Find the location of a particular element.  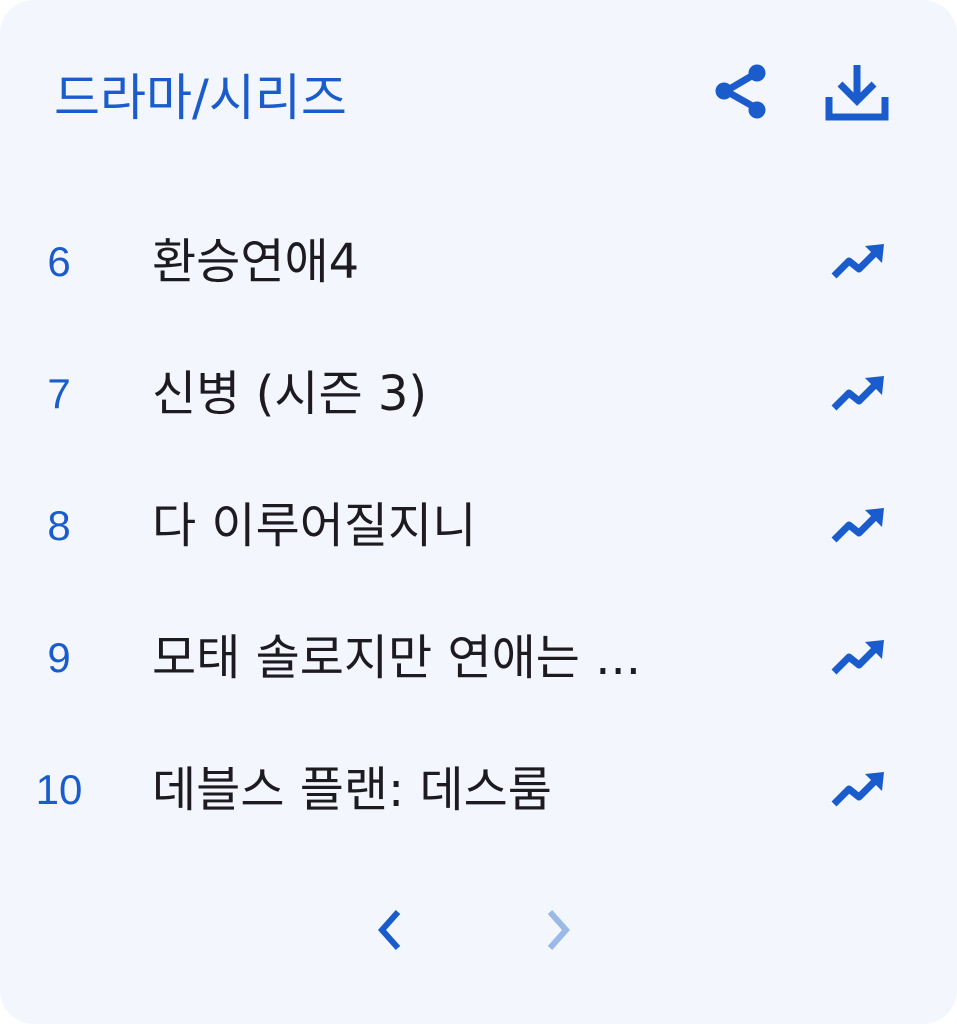

chevron-right-icon is located at coordinates (559, 930).